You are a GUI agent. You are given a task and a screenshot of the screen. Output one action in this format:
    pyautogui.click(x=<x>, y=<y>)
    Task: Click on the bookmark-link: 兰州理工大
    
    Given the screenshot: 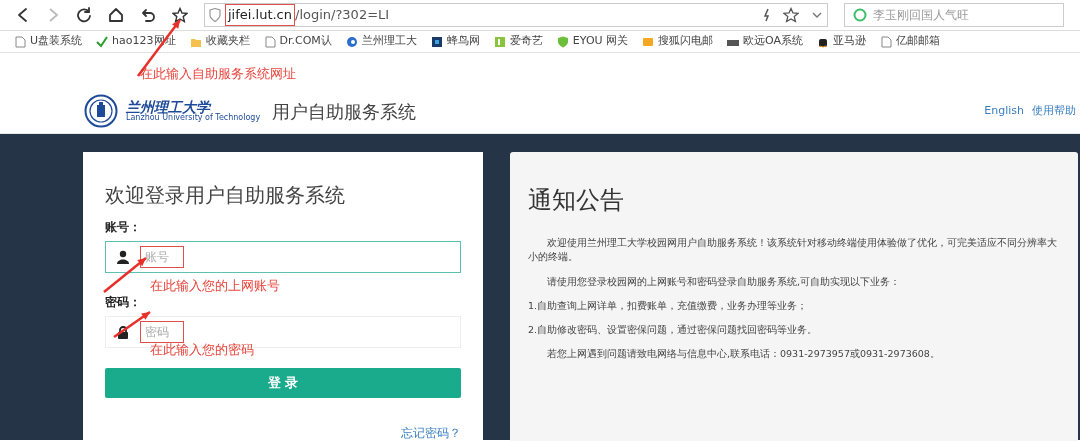 What is the action you would take?
    pyautogui.click(x=381, y=41)
    